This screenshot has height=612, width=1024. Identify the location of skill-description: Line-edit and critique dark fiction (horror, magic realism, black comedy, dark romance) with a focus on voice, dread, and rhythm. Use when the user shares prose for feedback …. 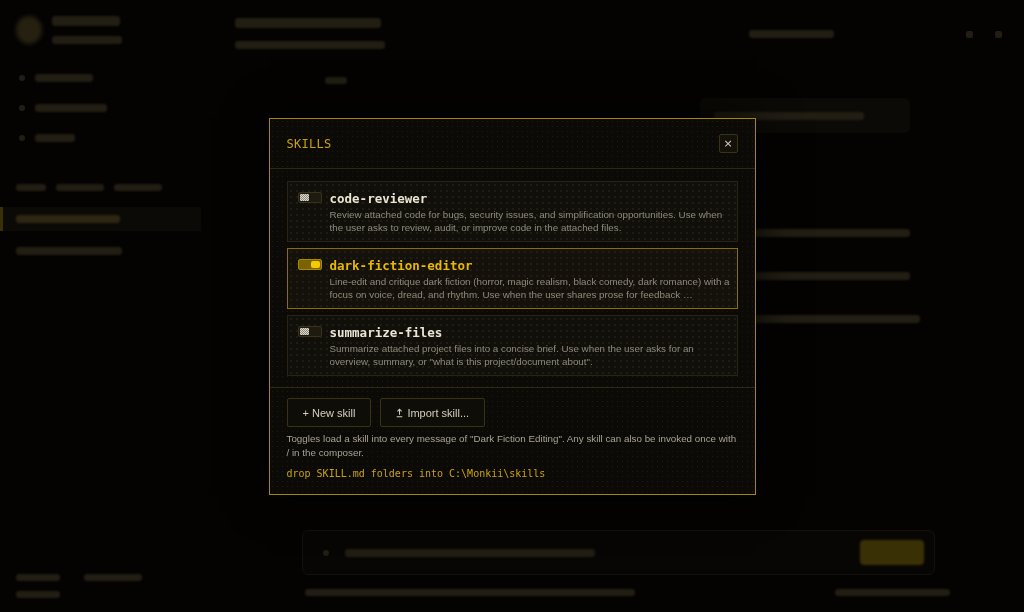
(530, 288).